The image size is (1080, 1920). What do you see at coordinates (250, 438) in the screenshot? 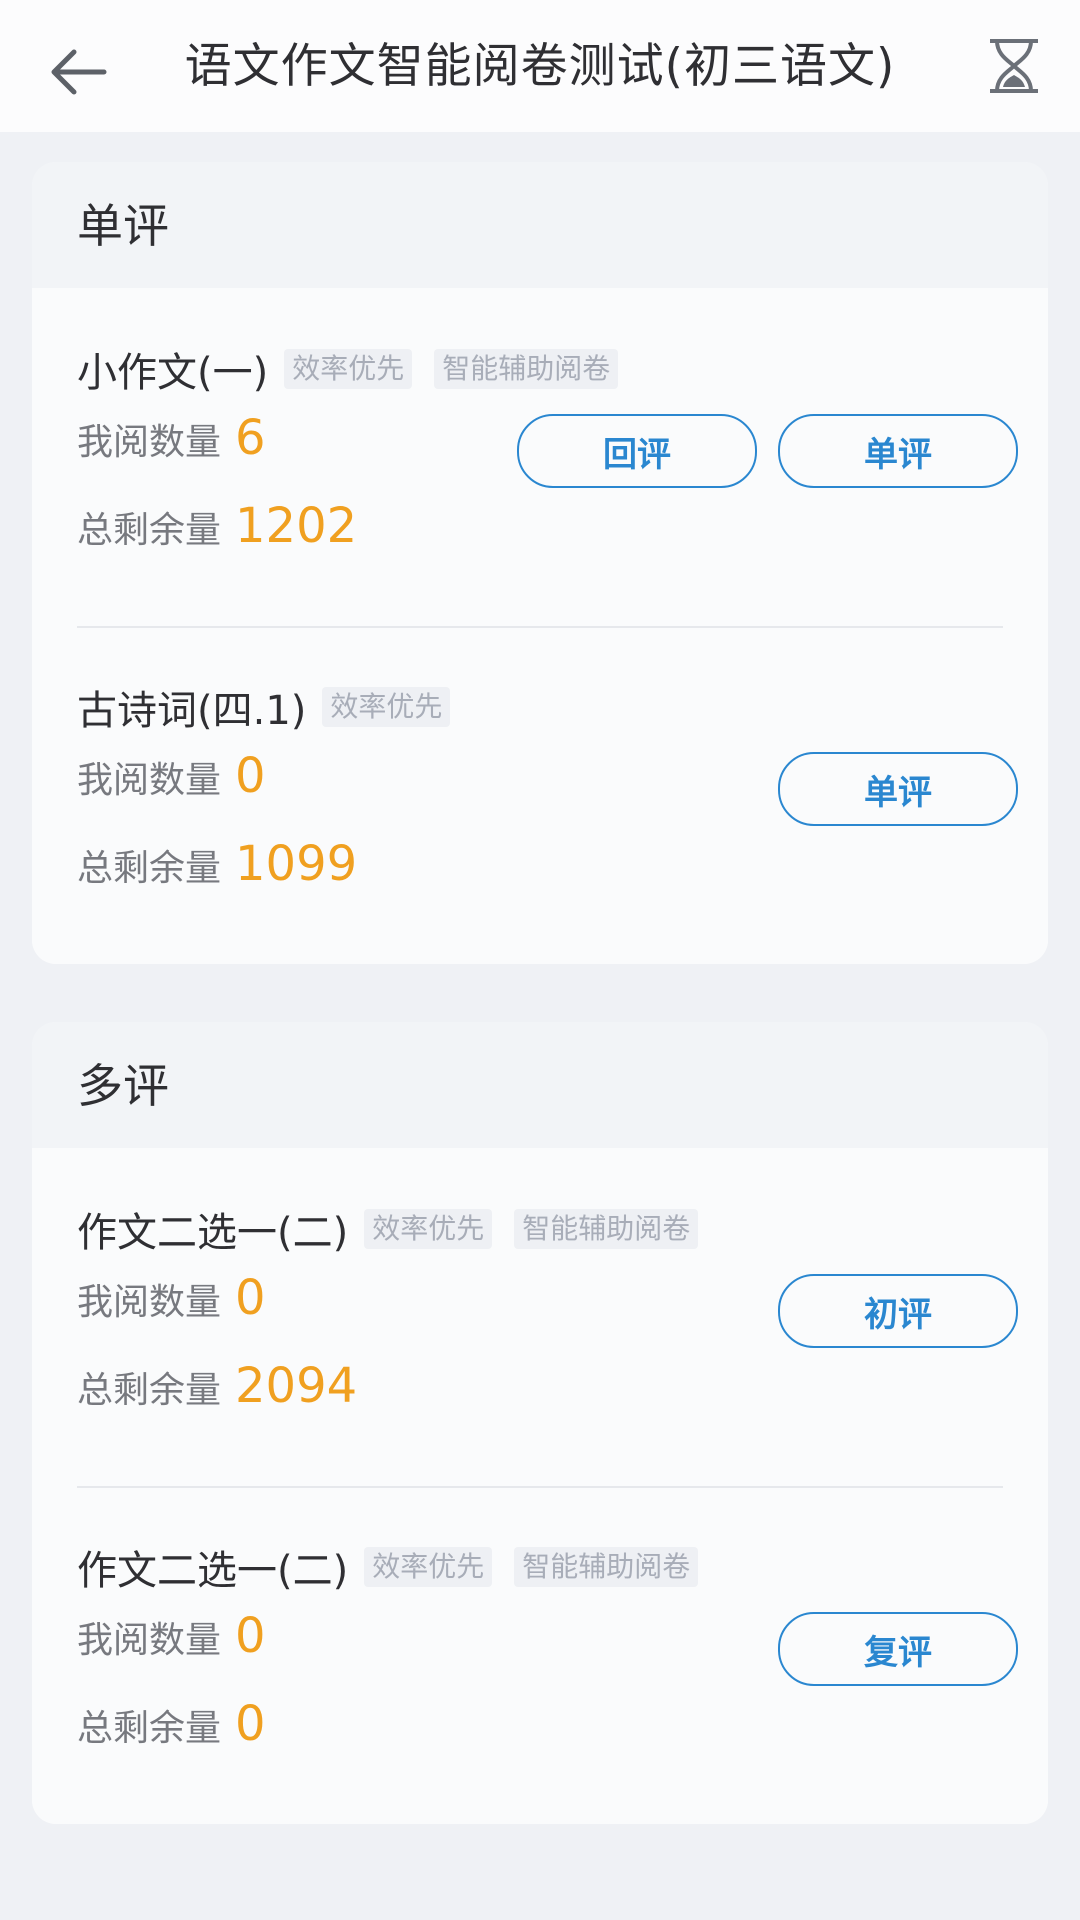
I see `my-count-value: 6` at bounding box center [250, 438].